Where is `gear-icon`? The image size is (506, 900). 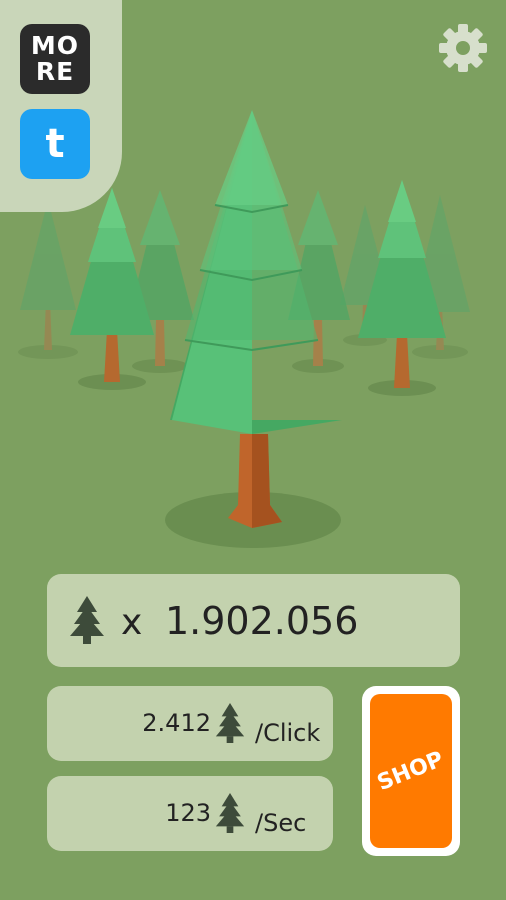
gear-icon is located at coordinates (463, 48).